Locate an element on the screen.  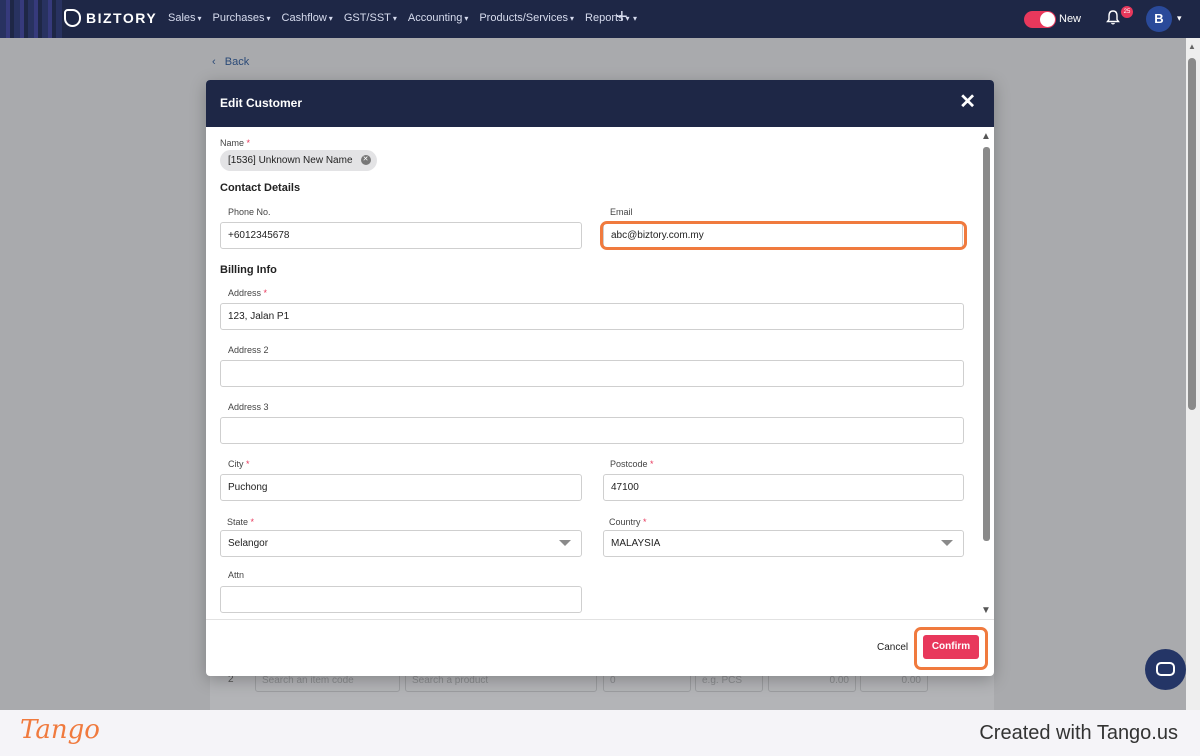
phone-label: Phone No. is located at coordinates (249, 212).